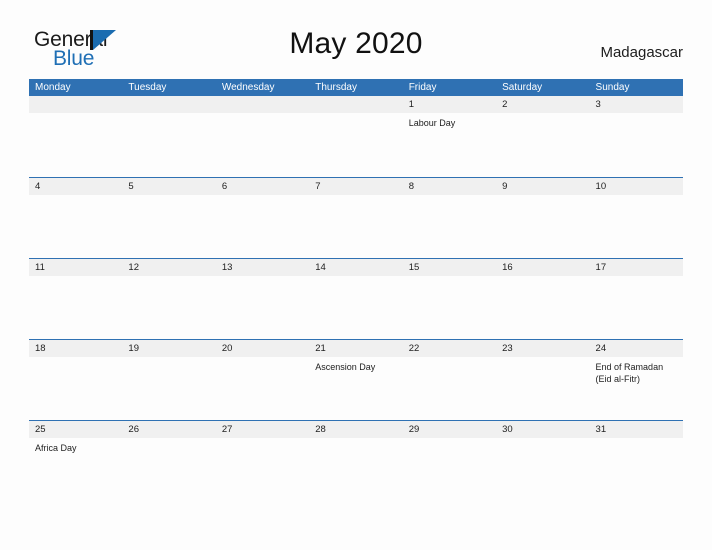 The image size is (712, 550). I want to click on day-cell-1: 1 Labour Day, so click(449, 136).